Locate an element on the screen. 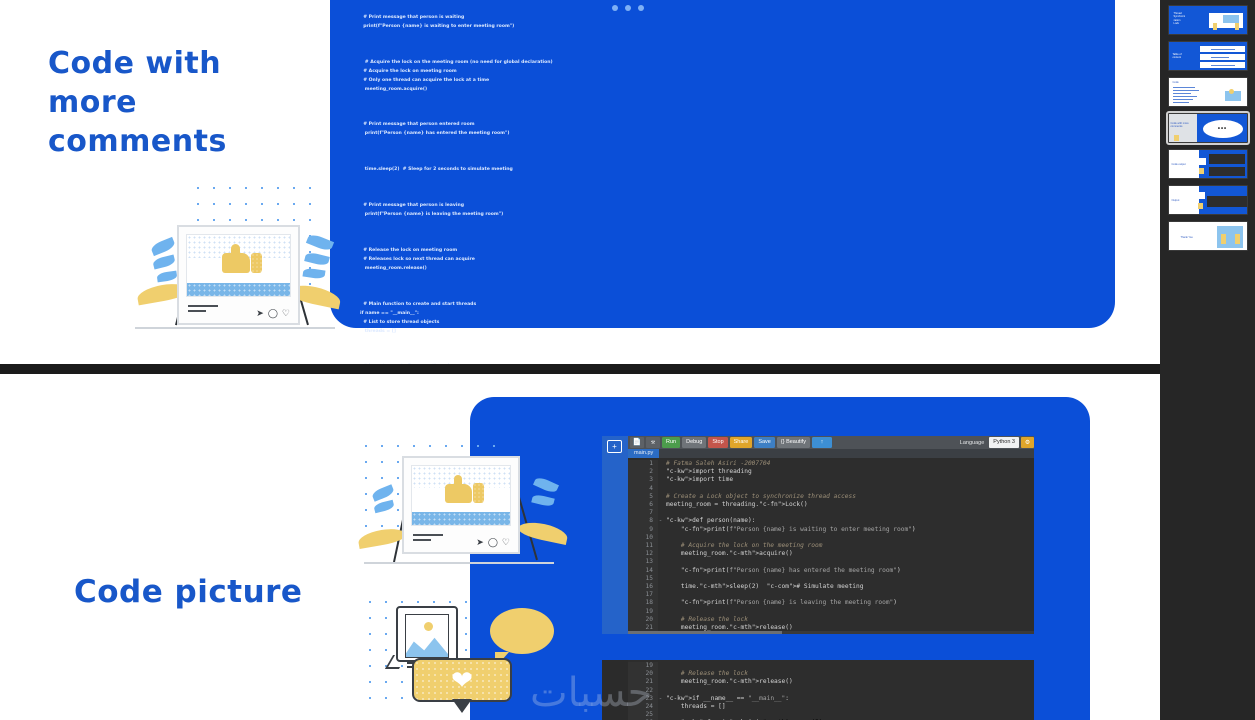 The height and width of the screenshot is (720, 1255). thumb-caption: Thank You is located at coordinates (1186, 237).